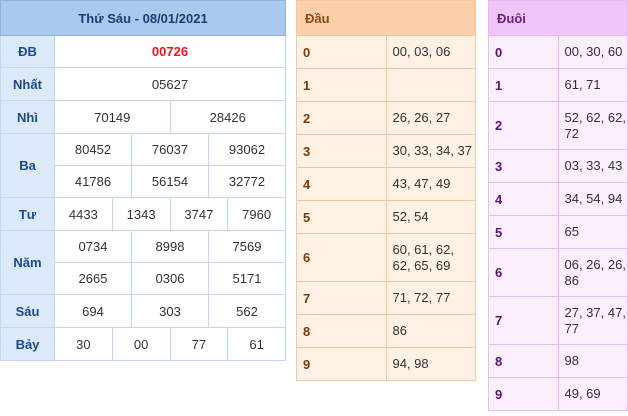 The height and width of the screenshot is (416, 628). Describe the element at coordinates (523, 166) in the screenshot. I see `duoi-digit: 3` at that location.